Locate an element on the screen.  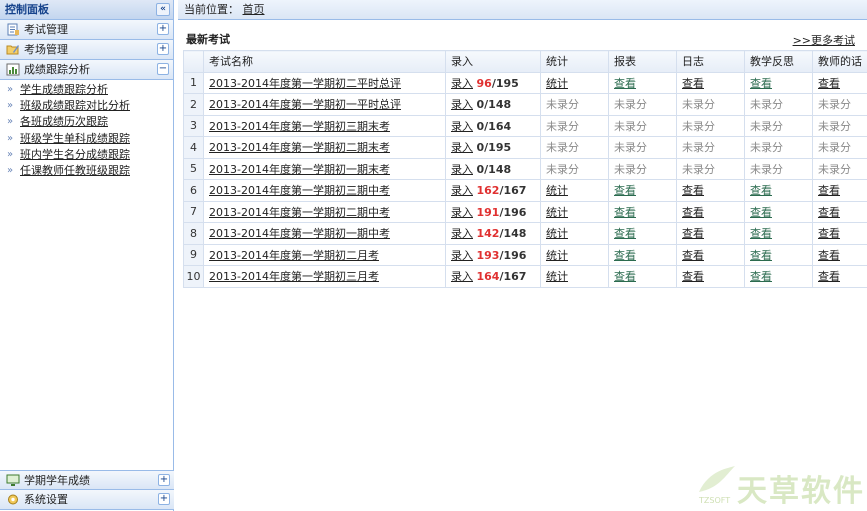
statistics-cell: 未录分 is located at coordinates (574, 147).